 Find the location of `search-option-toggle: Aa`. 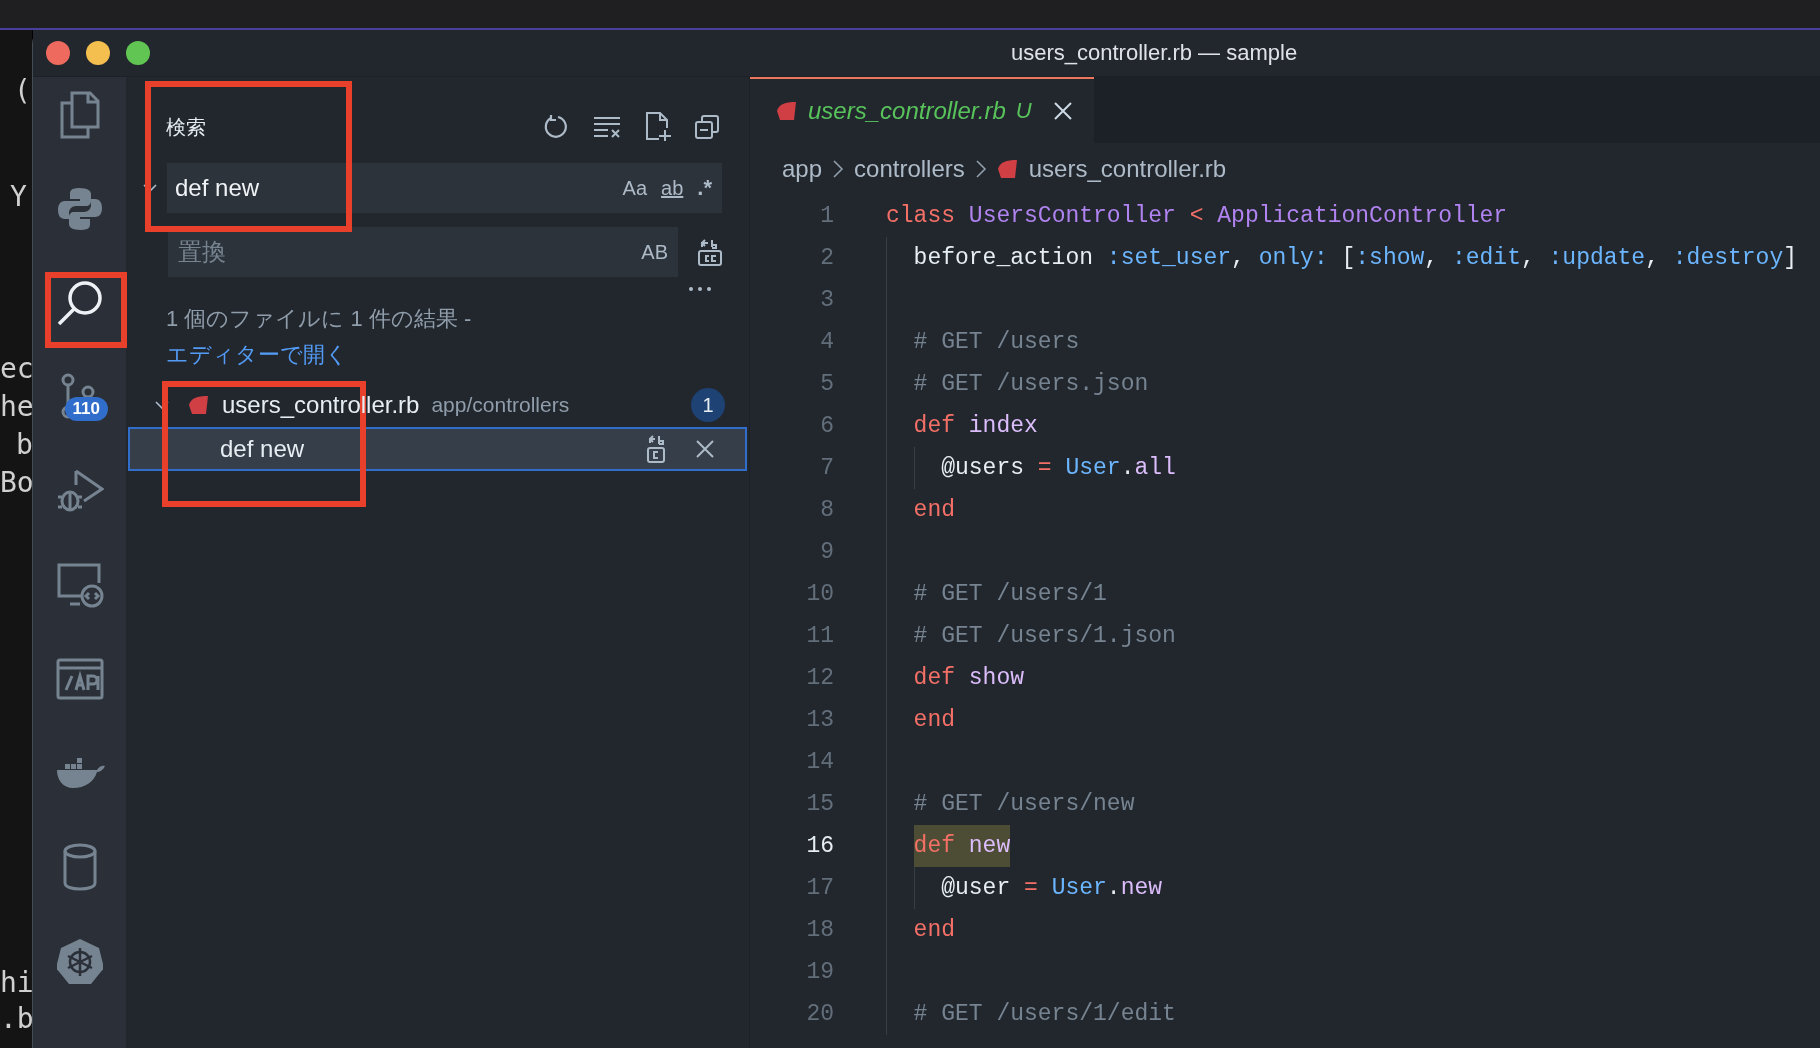

search-option-toggle: Aa is located at coordinates (635, 188).